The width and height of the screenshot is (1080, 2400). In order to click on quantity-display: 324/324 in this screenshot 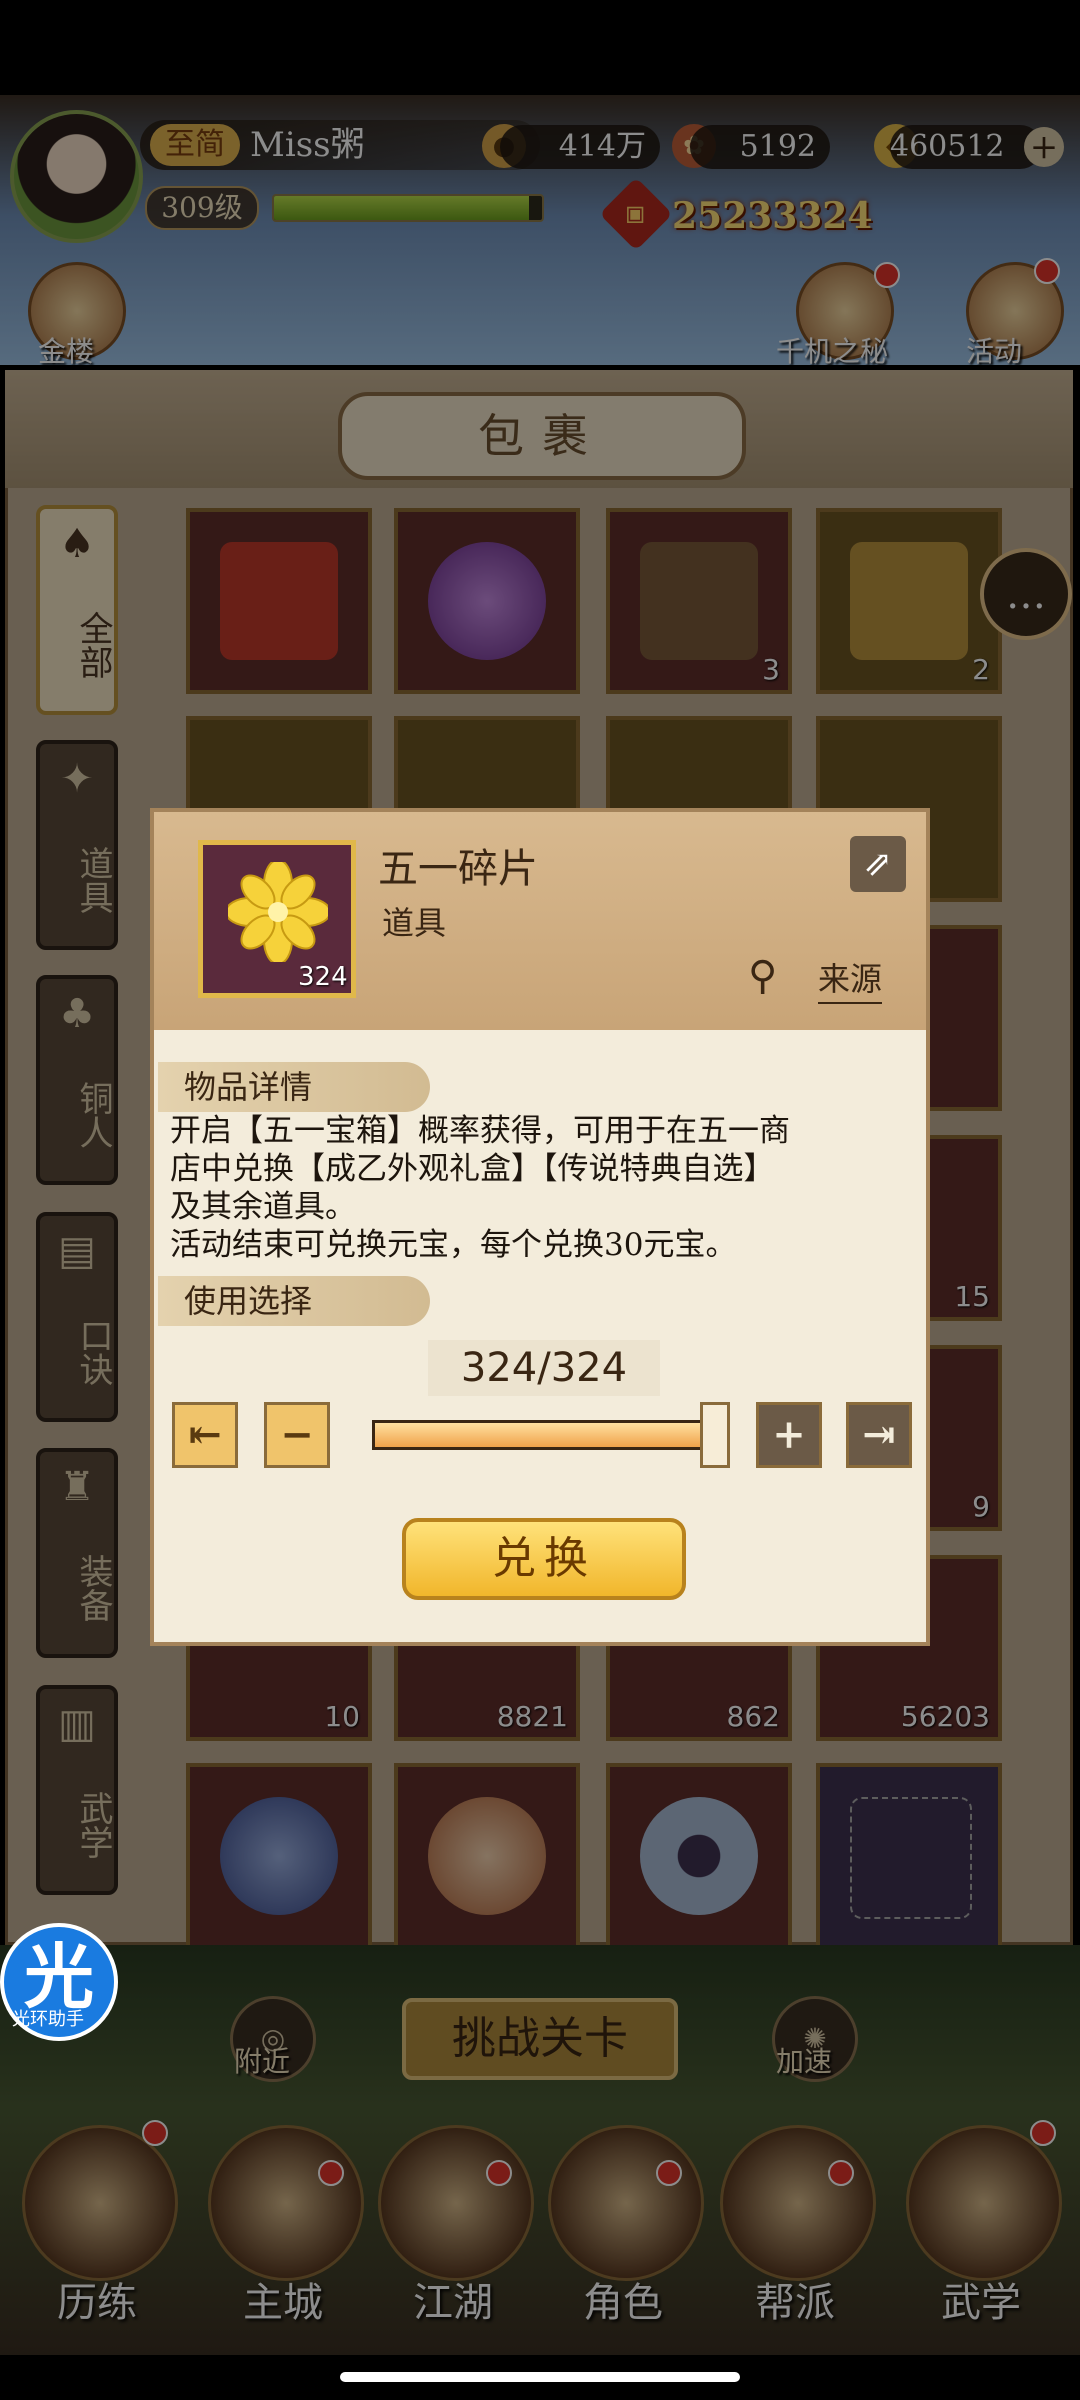, I will do `click(544, 1368)`.